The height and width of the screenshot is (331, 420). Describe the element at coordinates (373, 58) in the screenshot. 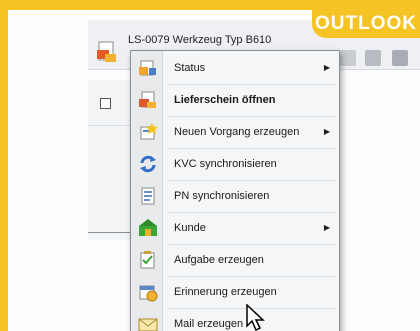

I see `ribbon-icon-print` at that location.